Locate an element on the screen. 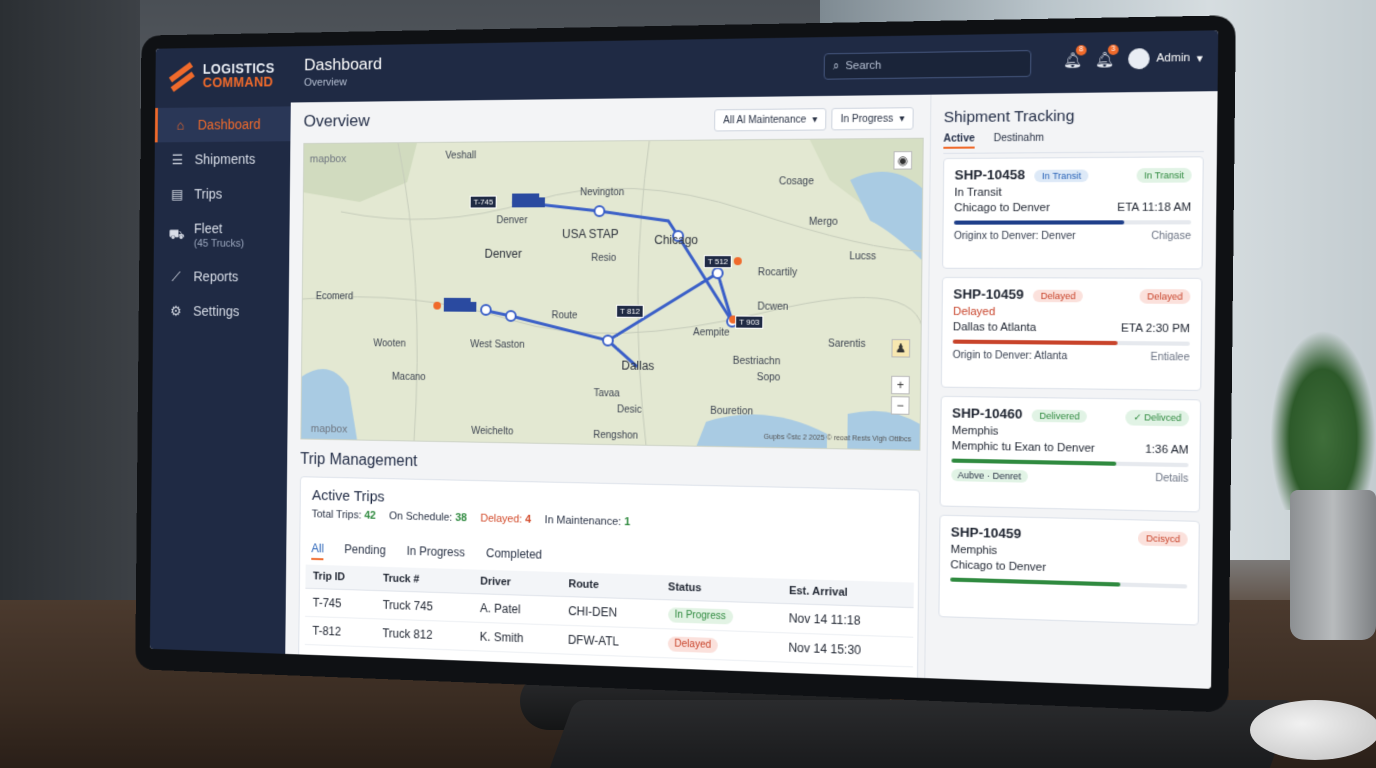 This screenshot has height=768, width=1376. alert-icon: 🔔︎ 3 is located at coordinates (1107, 58).